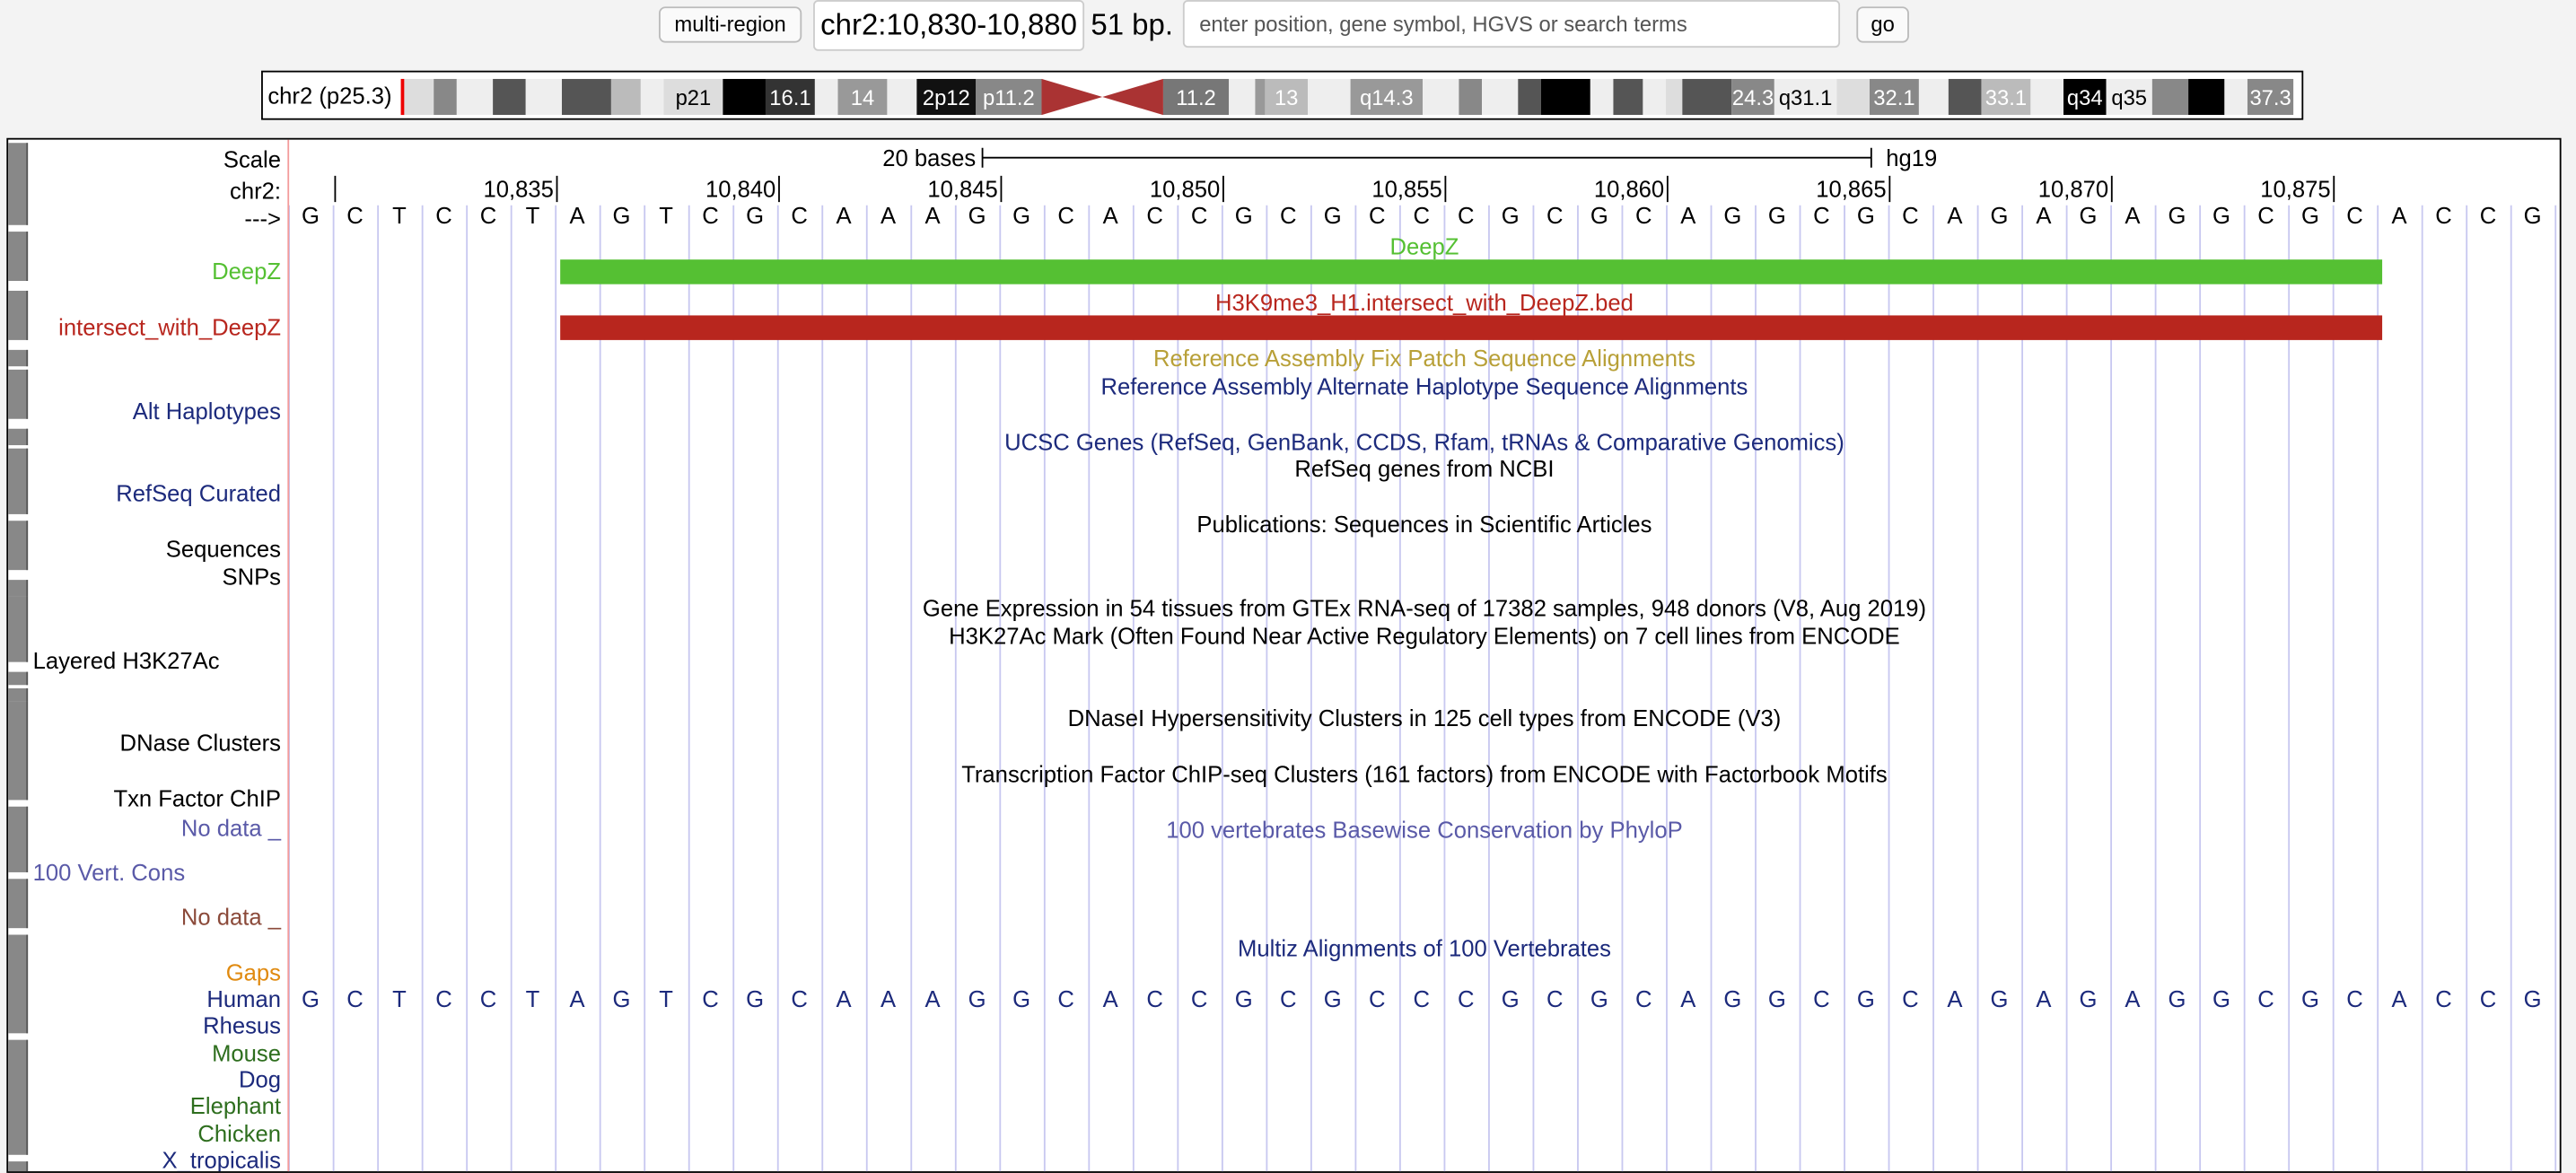 The image size is (2576, 1173). I want to click on track-title-intersect: H3K9me3_H1.intersect_with_DeepZ.bed, so click(1424, 302).